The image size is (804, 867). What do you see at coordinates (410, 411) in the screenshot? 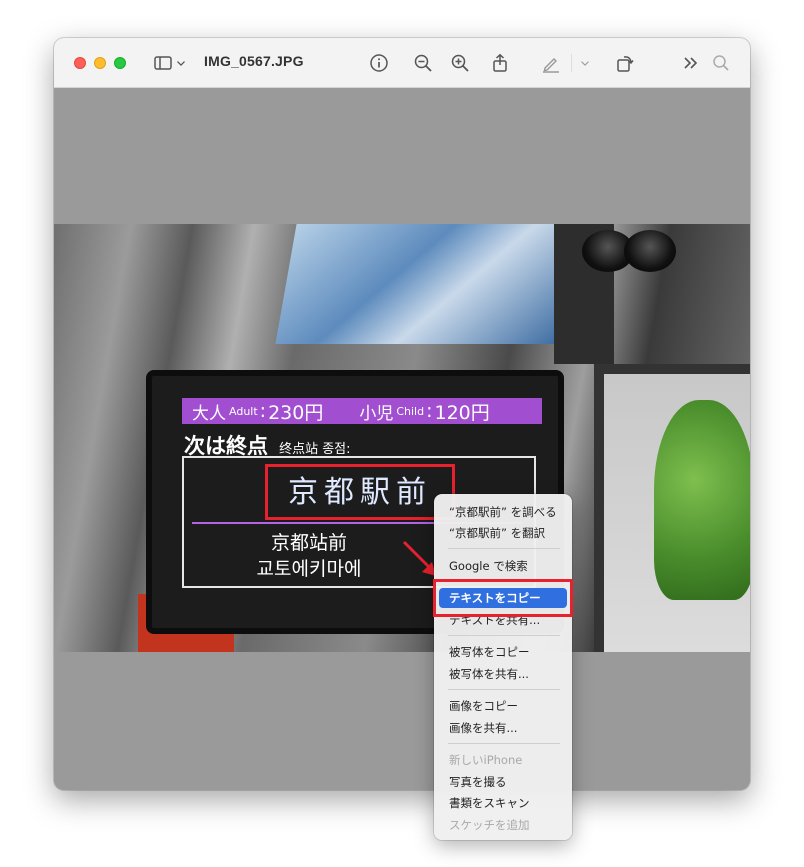
I see `fare-child-en: Child` at bounding box center [410, 411].